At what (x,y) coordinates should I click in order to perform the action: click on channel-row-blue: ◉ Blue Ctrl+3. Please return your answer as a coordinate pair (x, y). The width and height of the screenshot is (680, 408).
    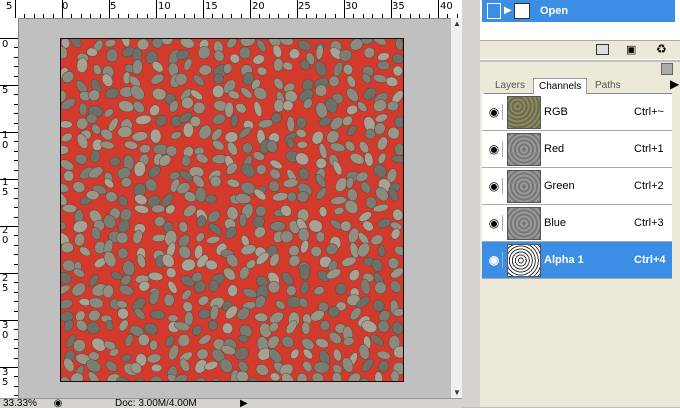
    Looking at the image, I should click on (577, 223).